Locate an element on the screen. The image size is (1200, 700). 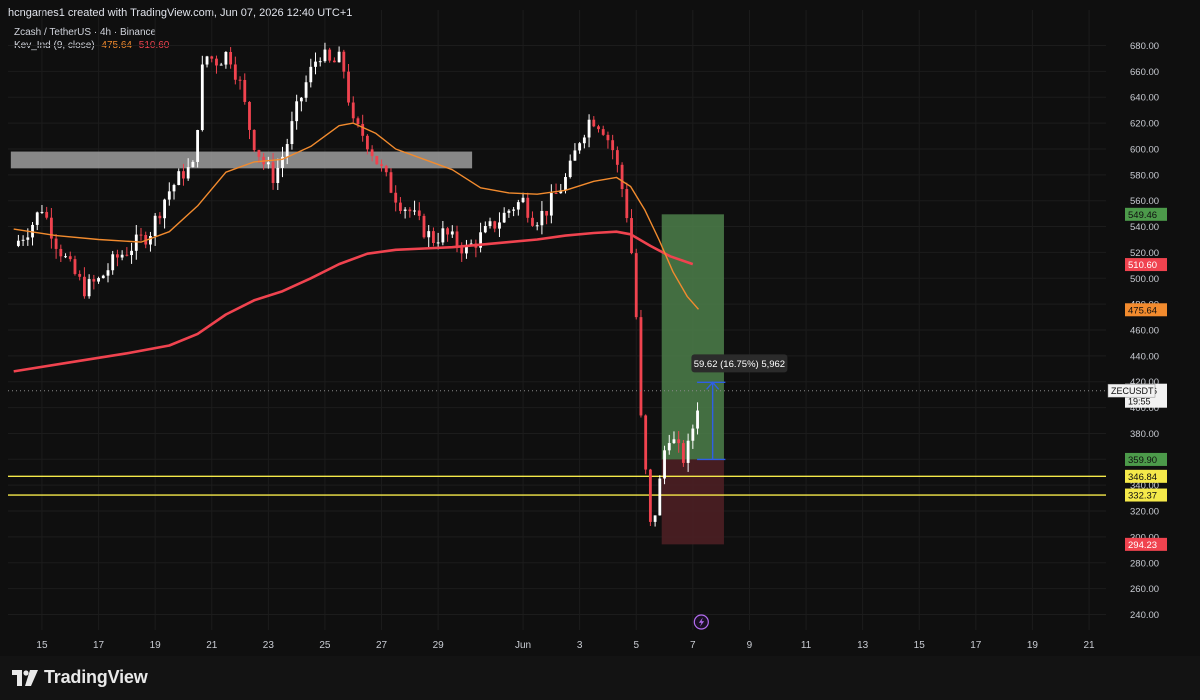
time-tick-label: 27 is located at coordinates (382, 645).